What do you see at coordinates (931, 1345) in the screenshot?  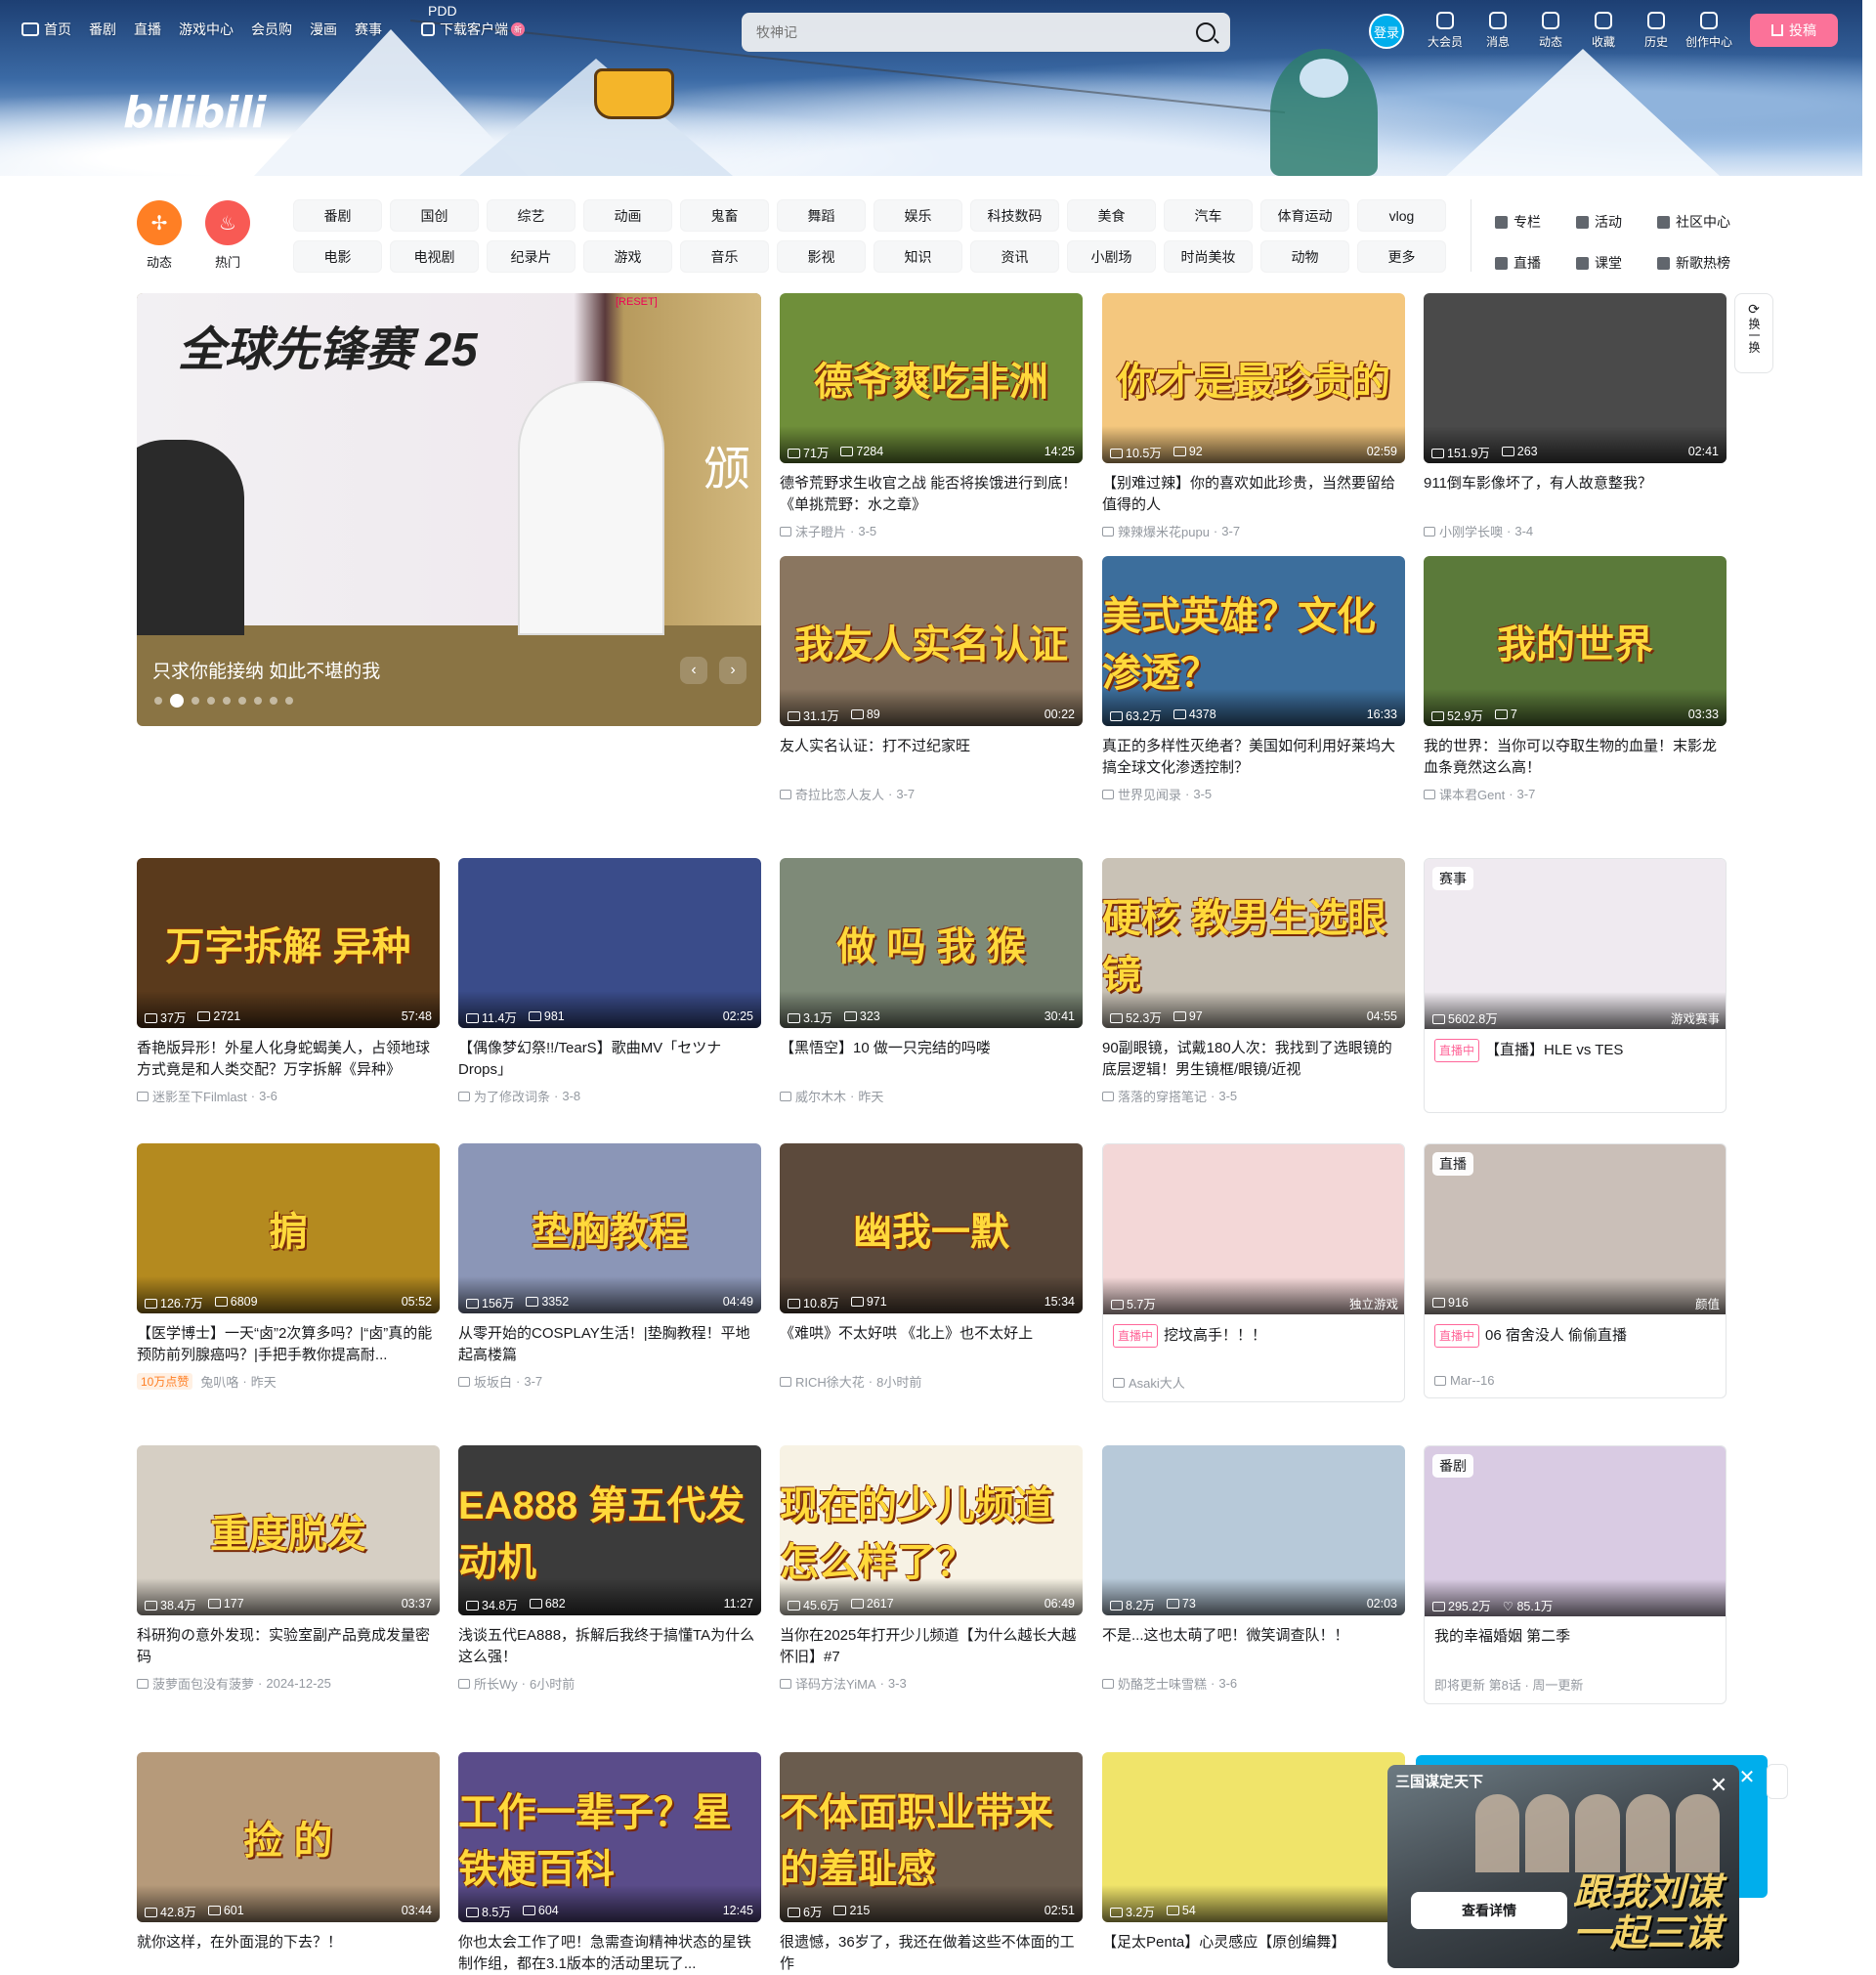 I see `video-title: 《难哄》不太好哄 《北上》也不太好上` at bounding box center [931, 1345].